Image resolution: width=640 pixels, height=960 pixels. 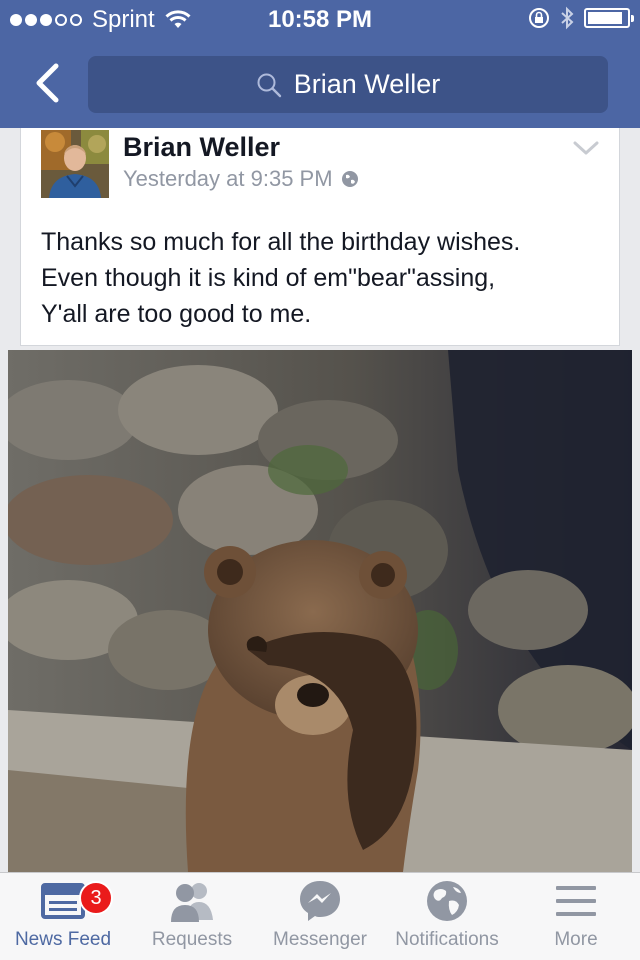 I want to click on notification-badge: 3, so click(x=96, y=898).